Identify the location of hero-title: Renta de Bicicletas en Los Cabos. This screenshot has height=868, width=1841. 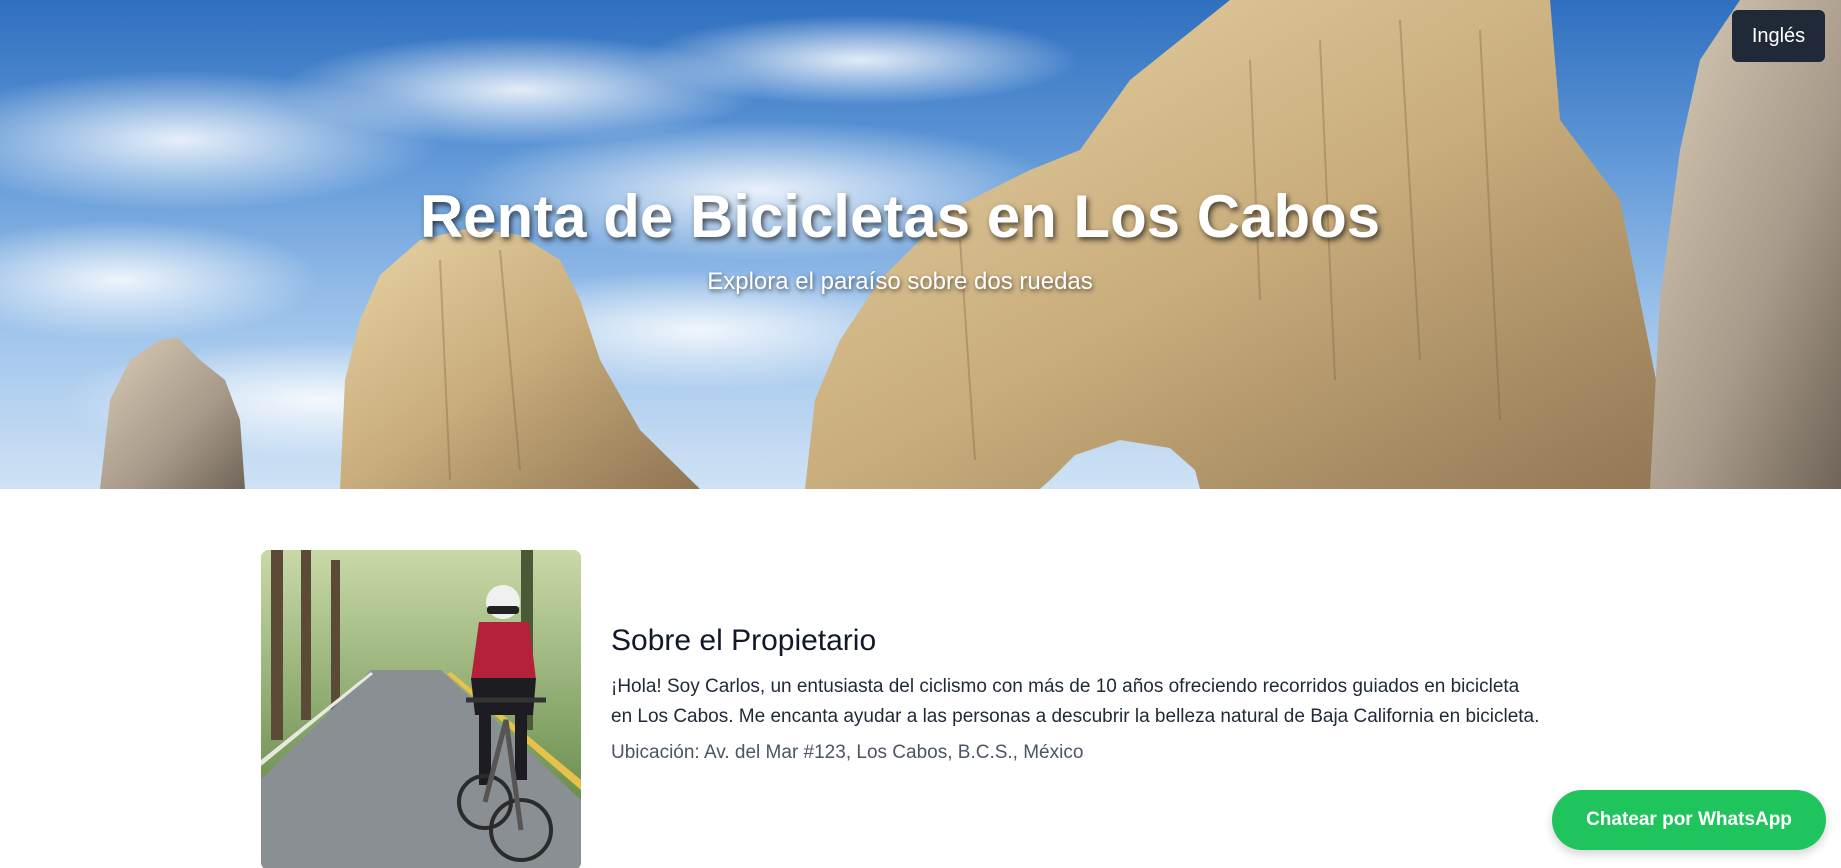
(900, 216).